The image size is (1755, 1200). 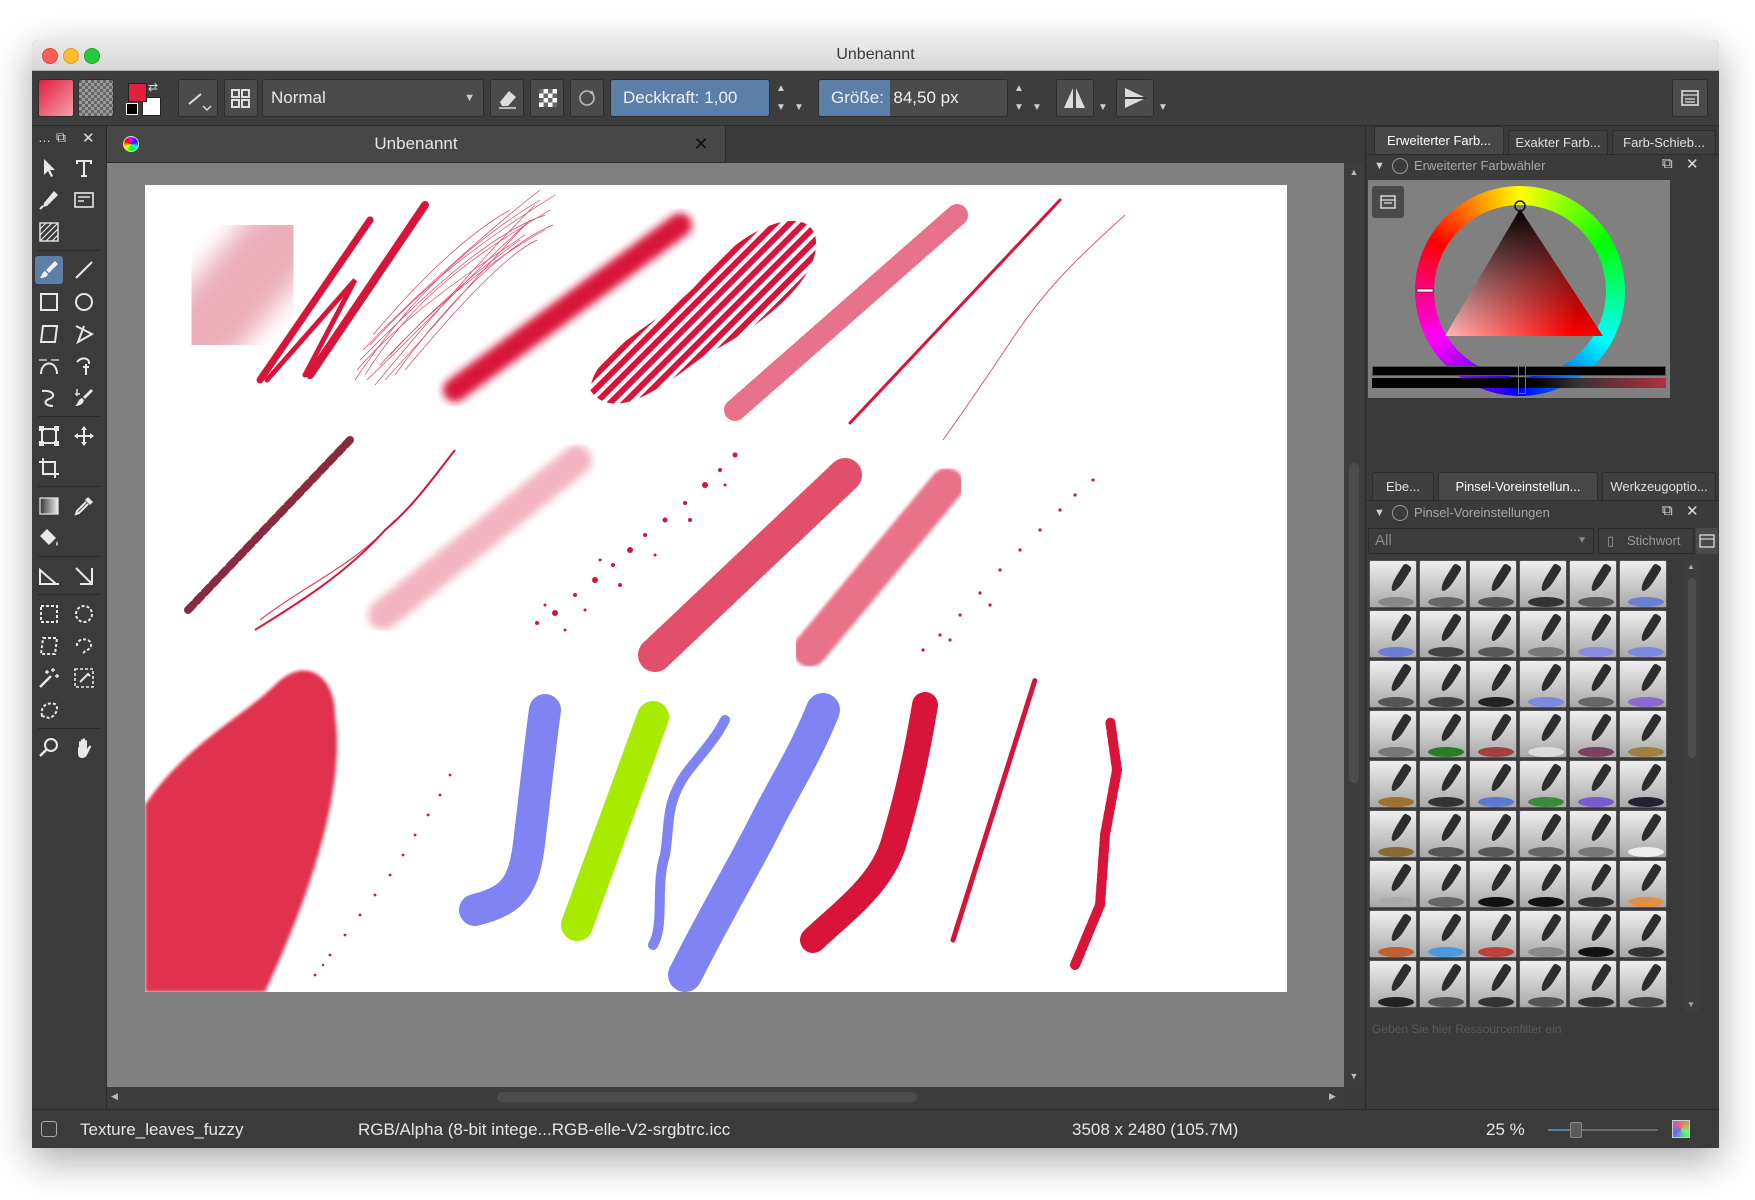 What do you see at coordinates (84, 436) in the screenshot?
I see `move-tool-icon` at bounding box center [84, 436].